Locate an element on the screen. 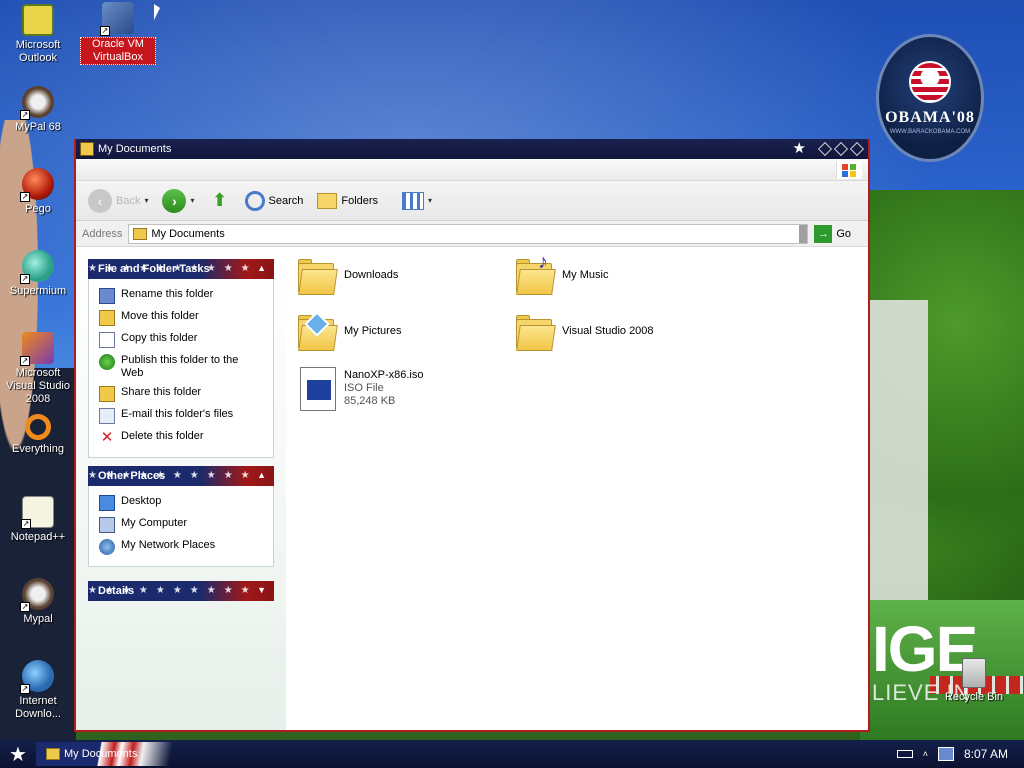 The height and width of the screenshot is (768, 1024). back-arrow-icon: ‹ is located at coordinates (100, 200).